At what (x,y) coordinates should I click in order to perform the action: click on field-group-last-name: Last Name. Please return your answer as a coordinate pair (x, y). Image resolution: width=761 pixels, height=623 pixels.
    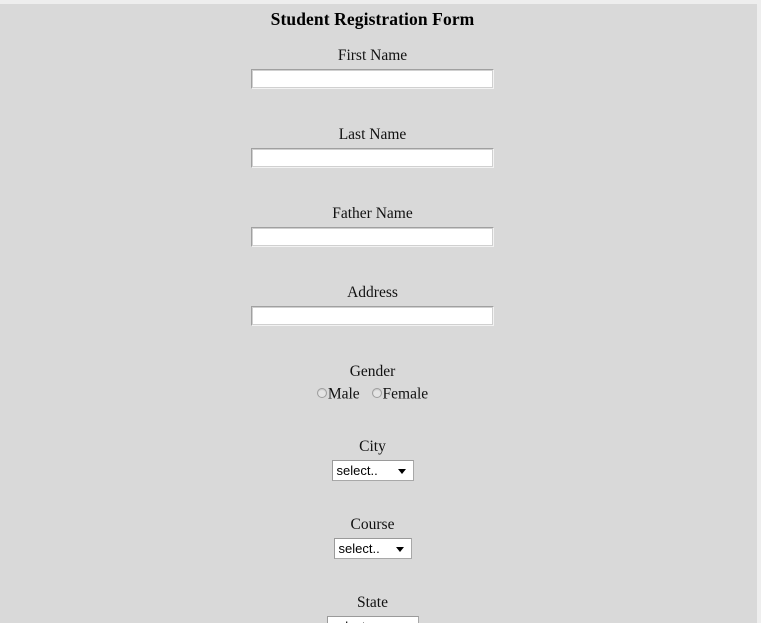
    Looking at the image, I should click on (372, 147).